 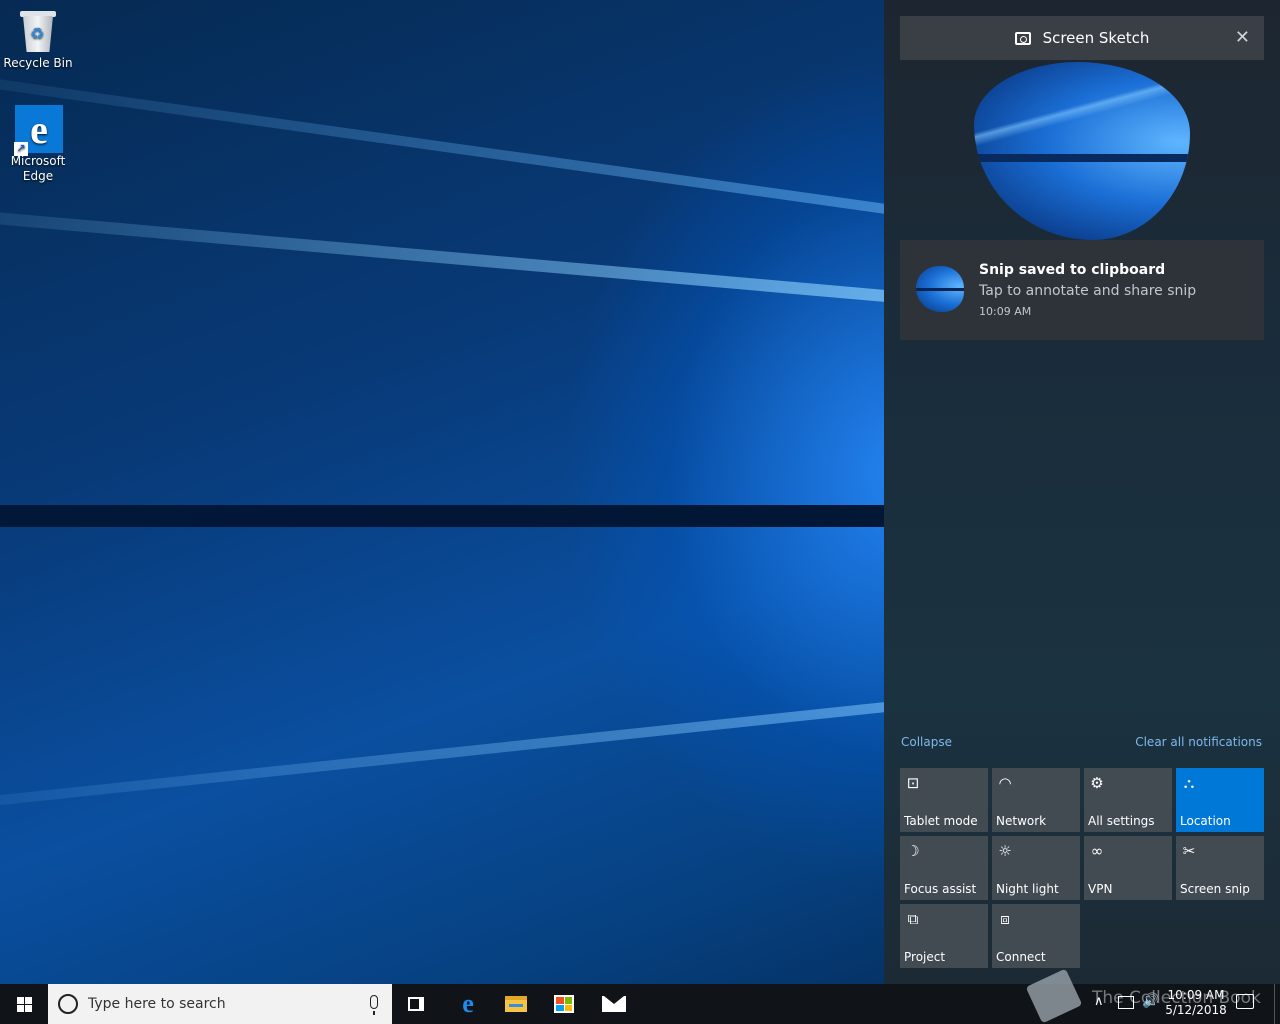 I want to click on quick-action-connect: ⧈ Connect, so click(x=1036, y=936).